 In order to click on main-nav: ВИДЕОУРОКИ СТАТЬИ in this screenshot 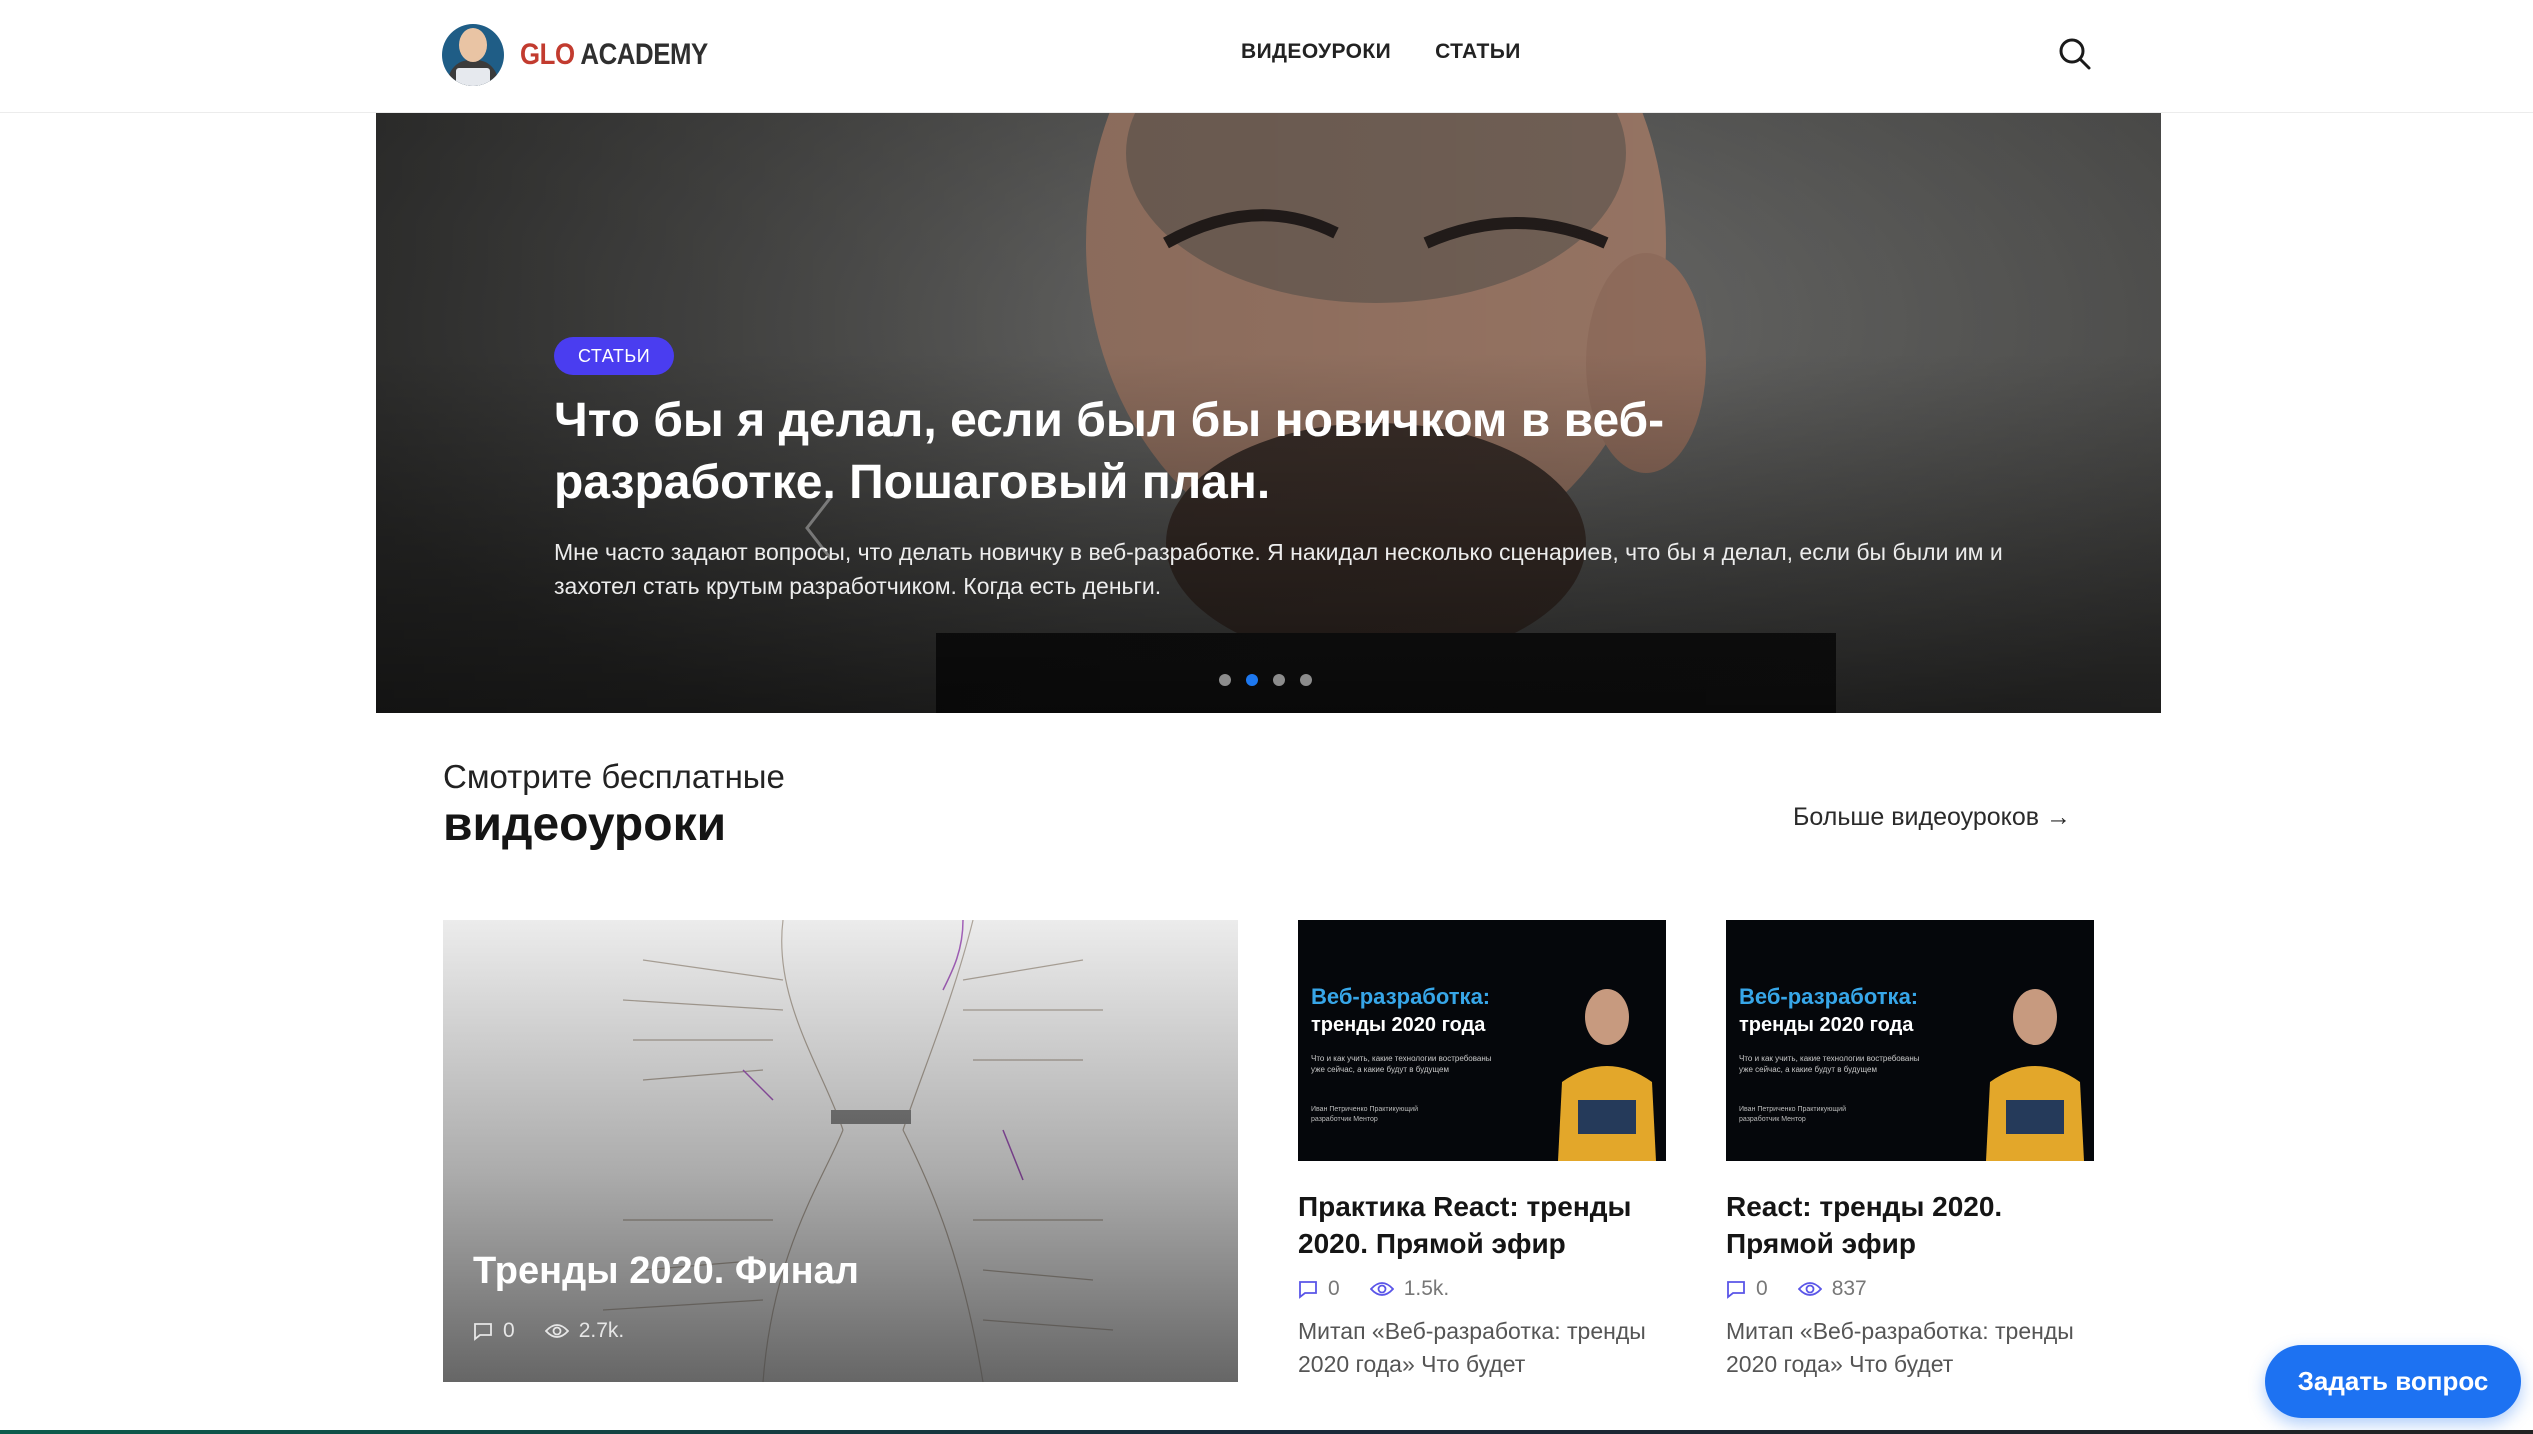, I will do `click(1381, 52)`.